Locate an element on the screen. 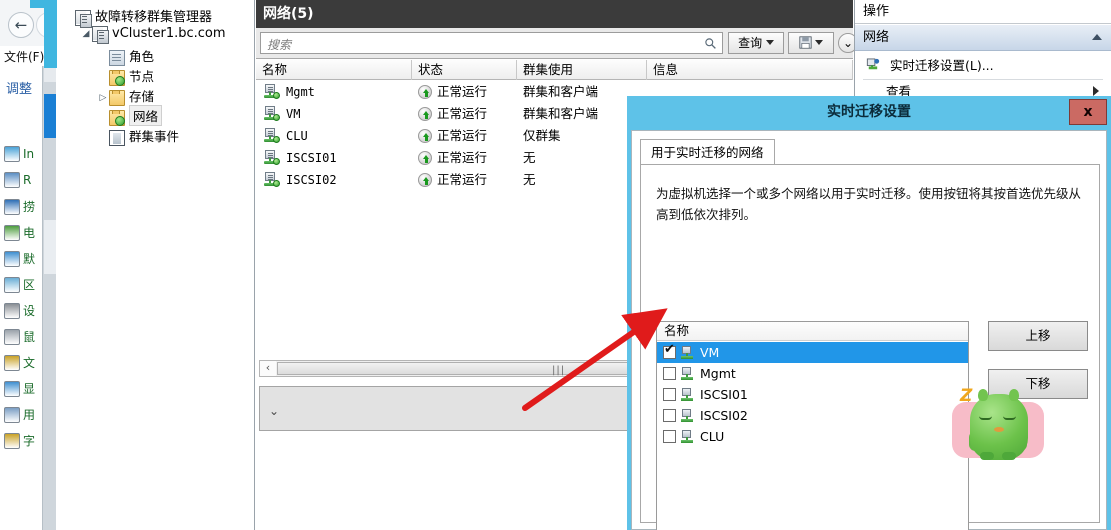 This screenshot has width=1111, height=530. control-panel-item: 区 is located at coordinates (24, 289).